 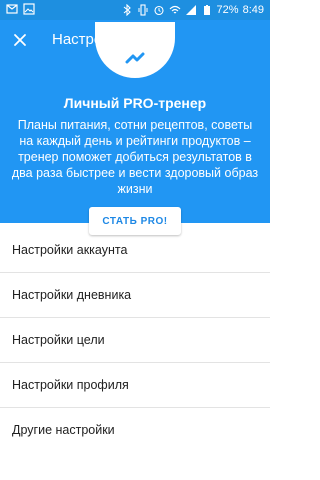 I want to click on settings-item-goal: Настройки цели, so click(x=135, y=340).